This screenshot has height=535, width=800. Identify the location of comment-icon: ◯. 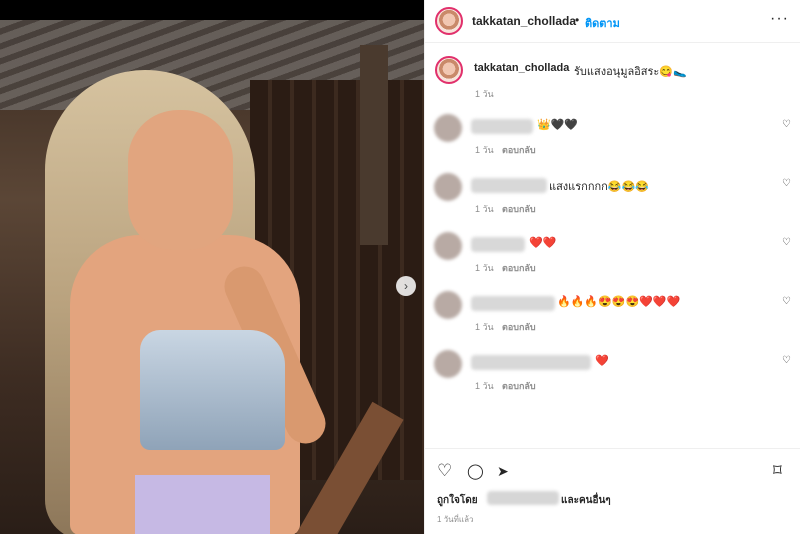
(475, 471).